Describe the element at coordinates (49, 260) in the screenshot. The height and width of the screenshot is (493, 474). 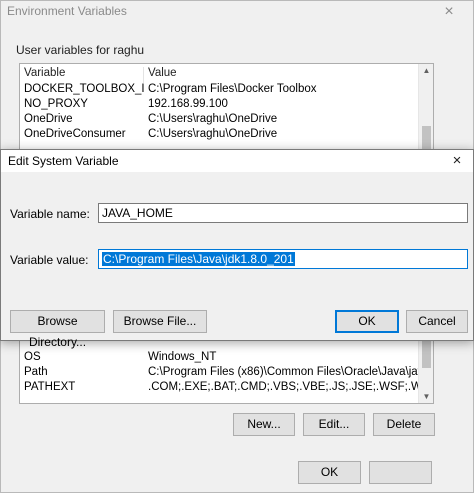
I see `variable-value-label: Variable value:` at that location.